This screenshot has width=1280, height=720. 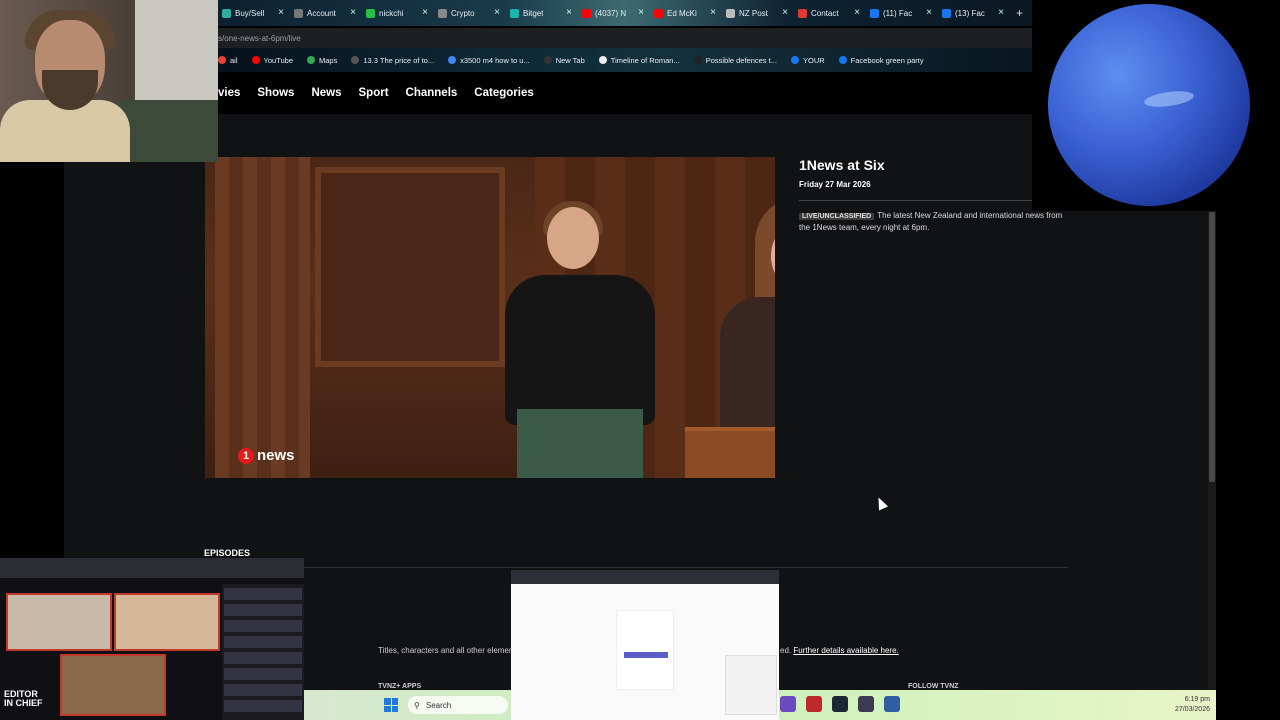 I want to click on browser-tab: Contact ×, so click(x=830, y=13).